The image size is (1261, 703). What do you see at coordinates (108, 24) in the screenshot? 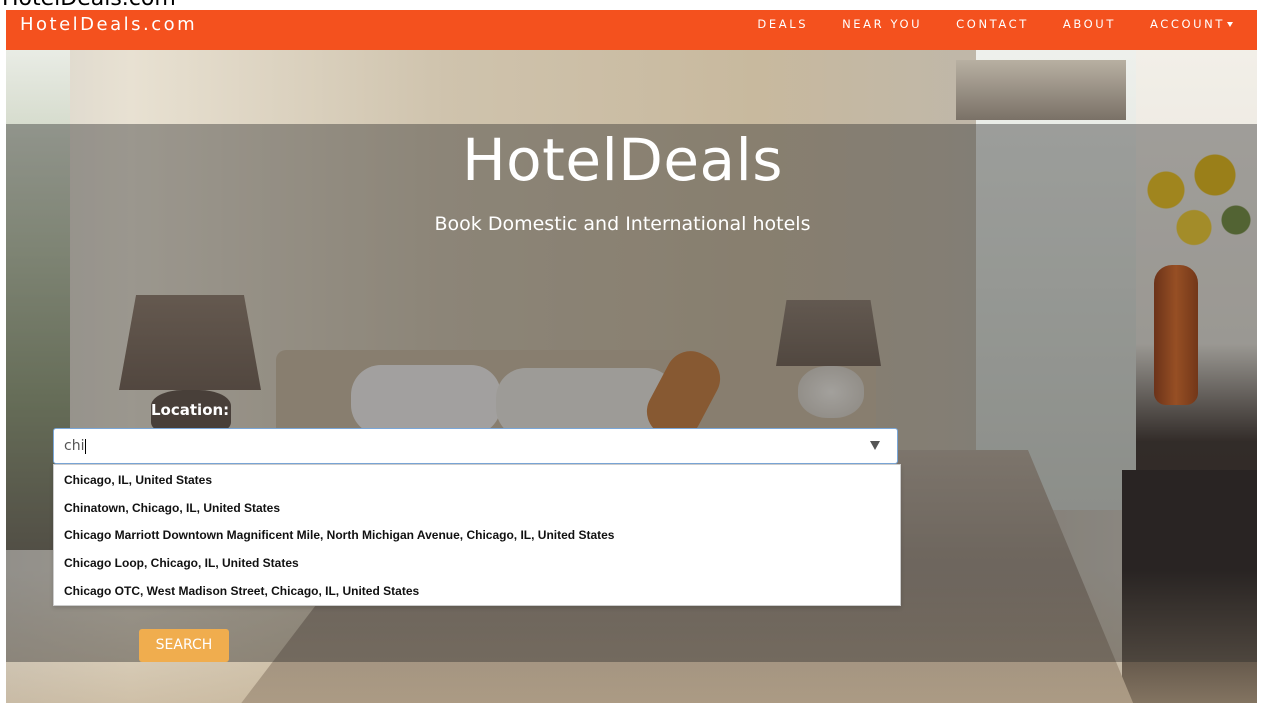
I see `brand-logo: HotelDeals.com` at bounding box center [108, 24].